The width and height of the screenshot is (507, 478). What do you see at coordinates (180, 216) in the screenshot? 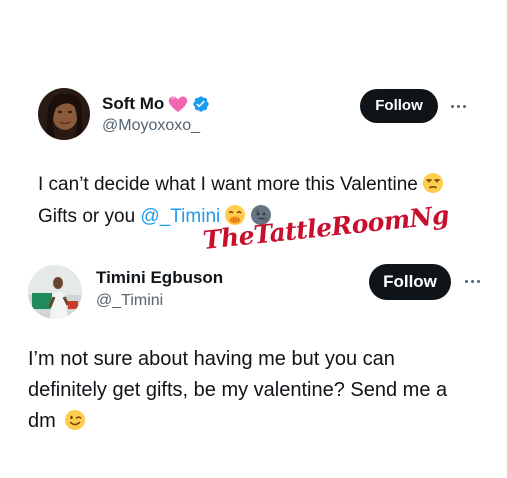
I see `mention-link: @_Timini` at bounding box center [180, 216].